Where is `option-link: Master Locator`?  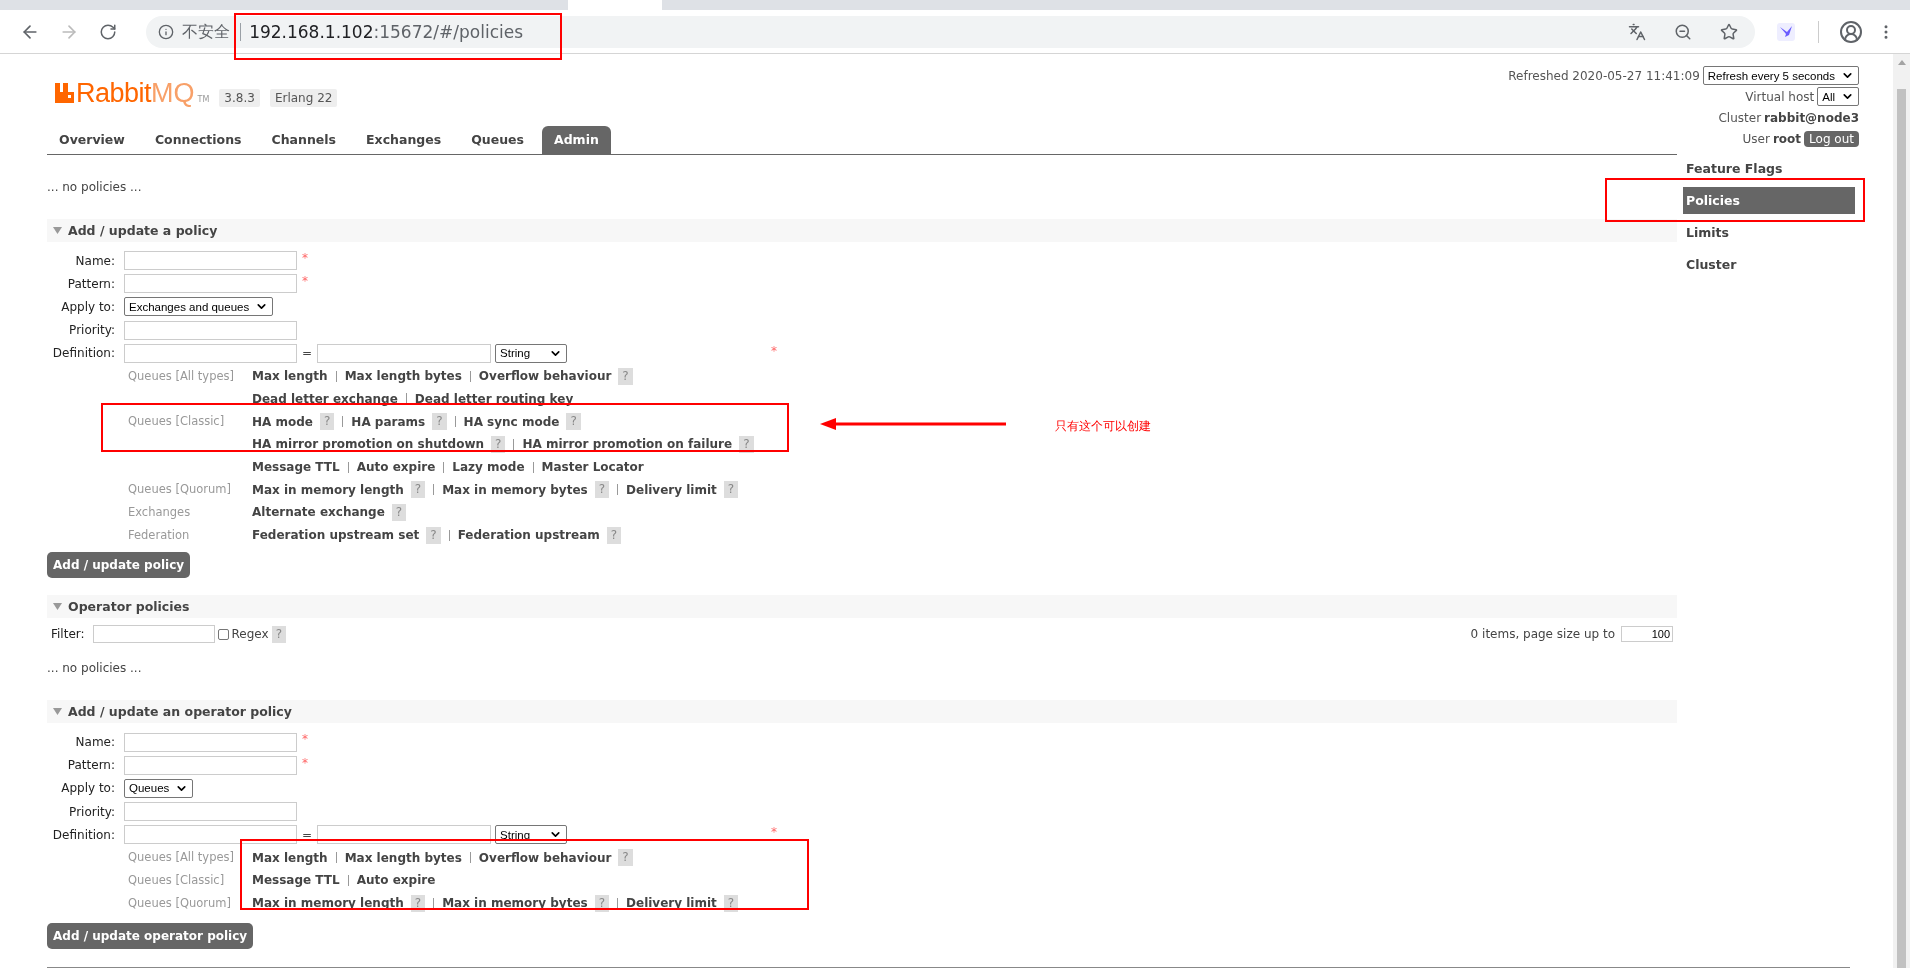
option-link: Master Locator is located at coordinates (592, 467).